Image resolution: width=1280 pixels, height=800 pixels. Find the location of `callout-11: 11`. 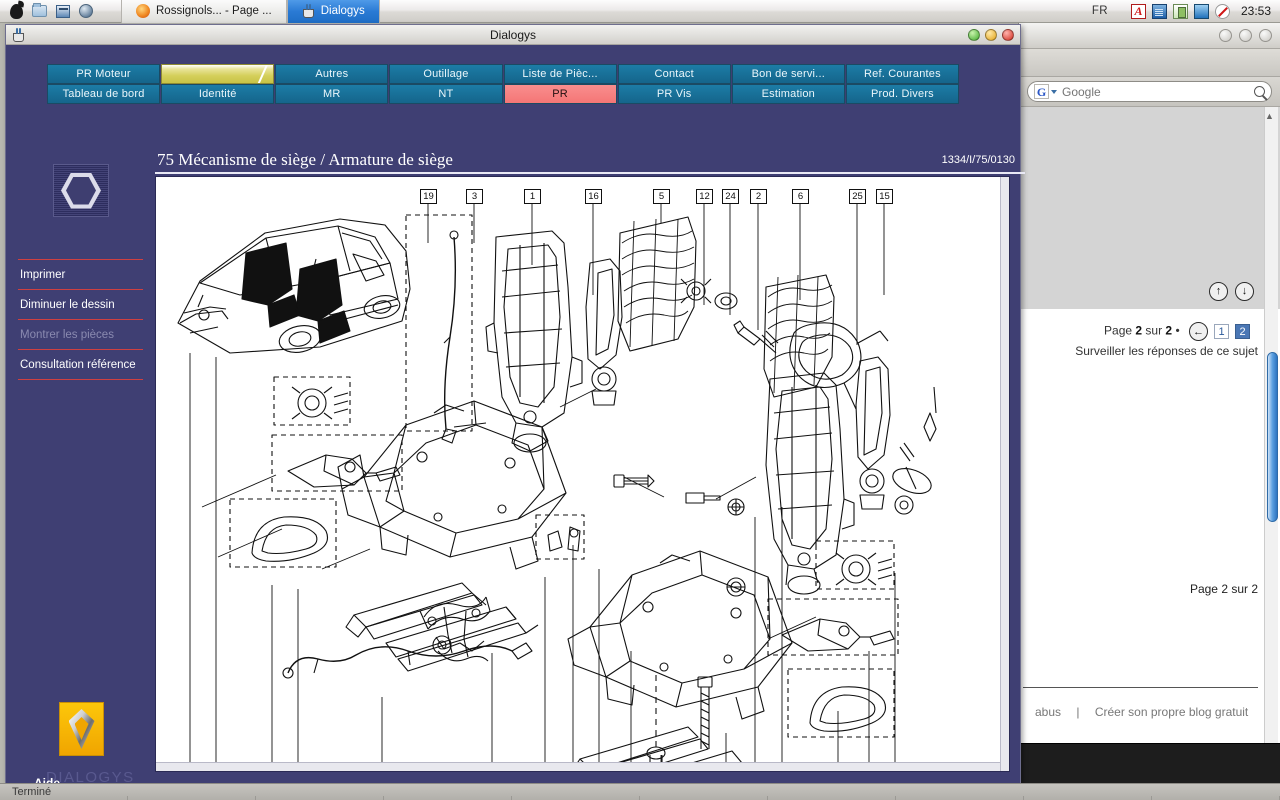

callout-11: 11 is located at coordinates (545, 771).